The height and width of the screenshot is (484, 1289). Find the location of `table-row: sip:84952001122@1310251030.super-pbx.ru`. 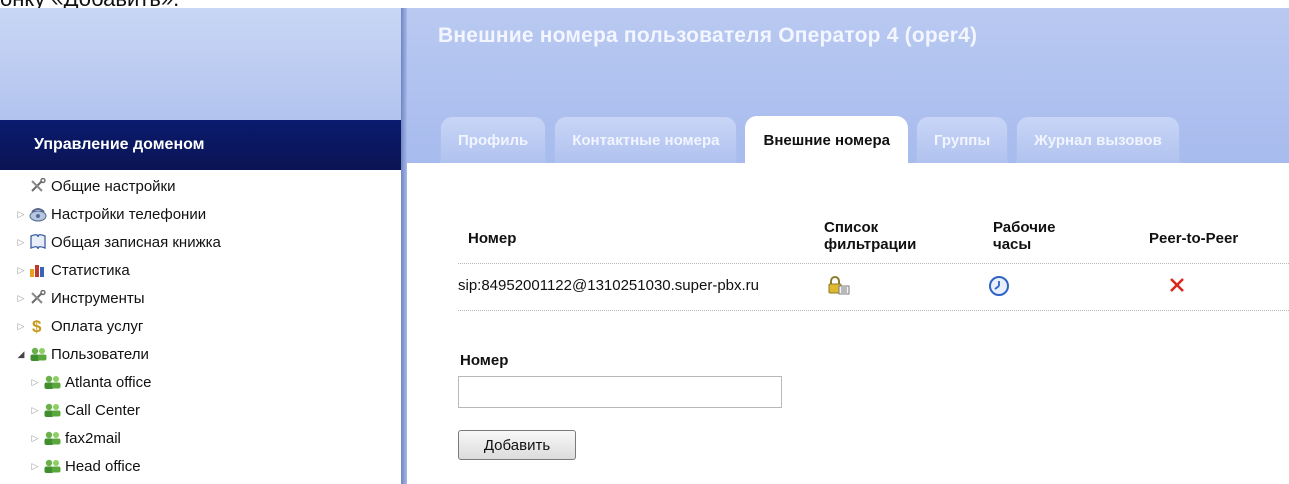

table-row: sip:84952001122@1310251030.super-pbx.ru is located at coordinates (873, 287).